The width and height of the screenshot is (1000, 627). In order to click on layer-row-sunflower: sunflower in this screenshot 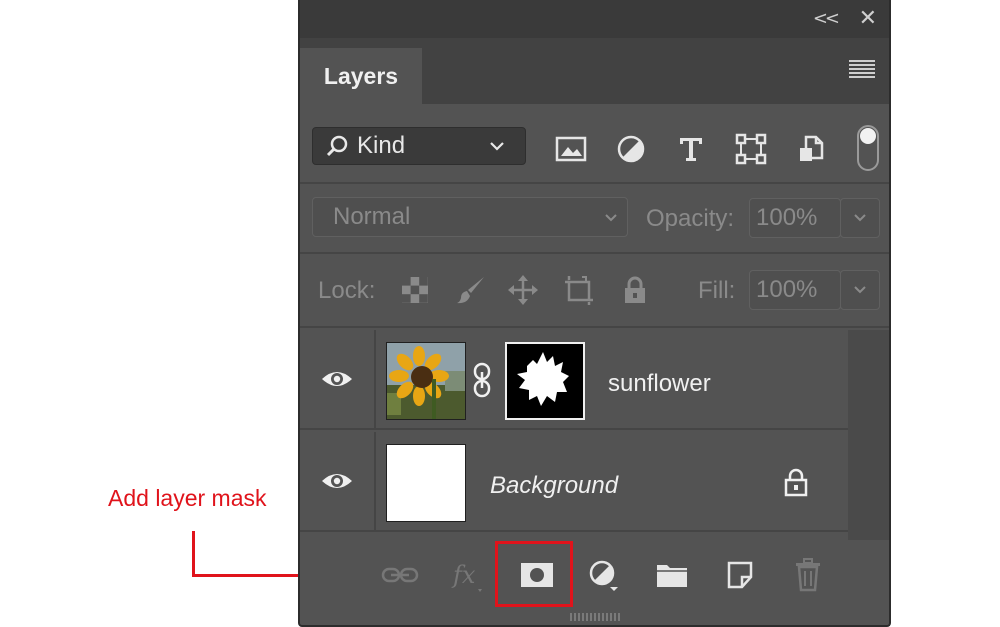, I will do `click(574, 380)`.